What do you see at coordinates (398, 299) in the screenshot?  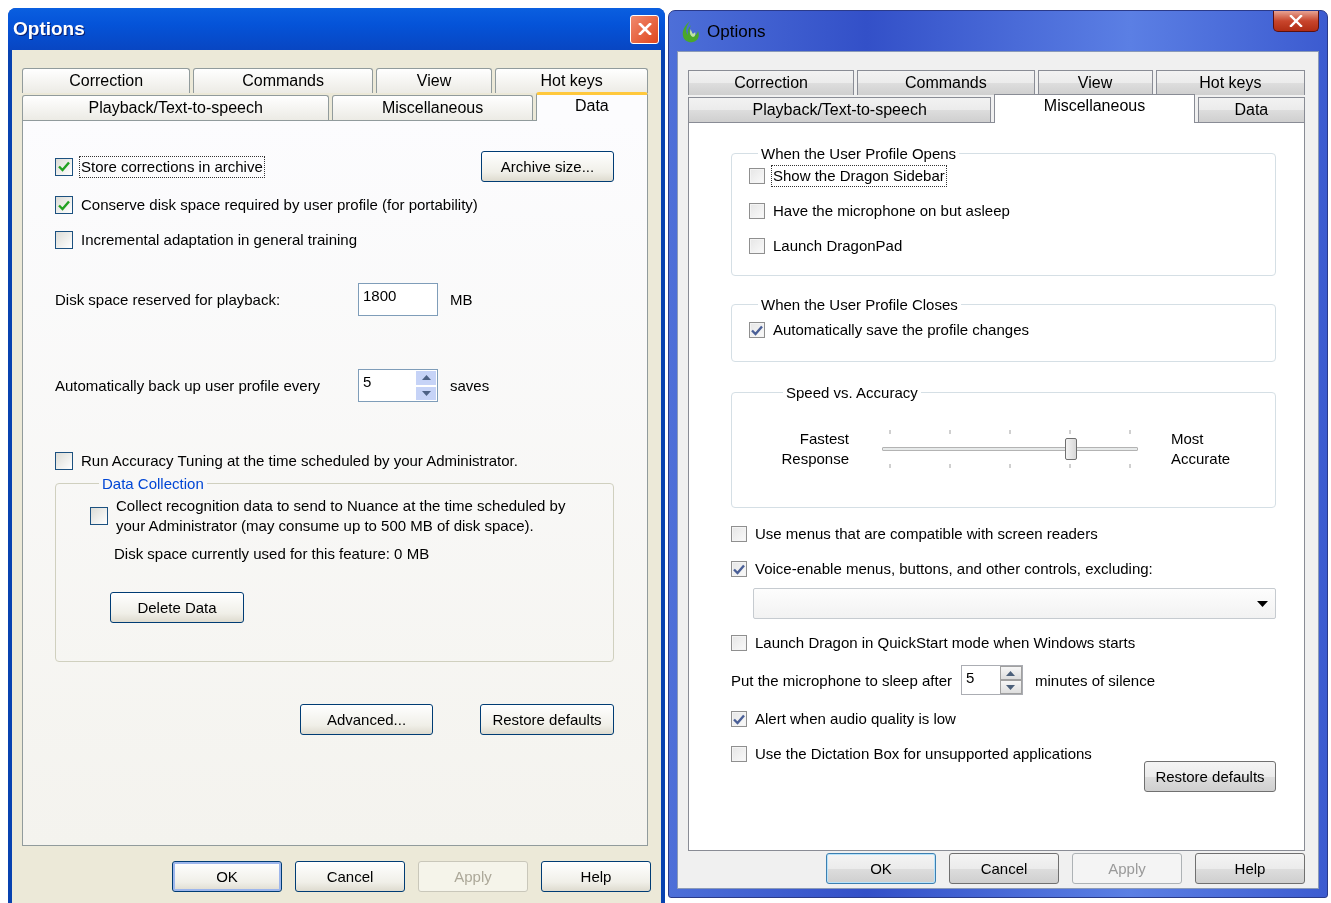 I see `text-field: 1800` at bounding box center [398, 299].